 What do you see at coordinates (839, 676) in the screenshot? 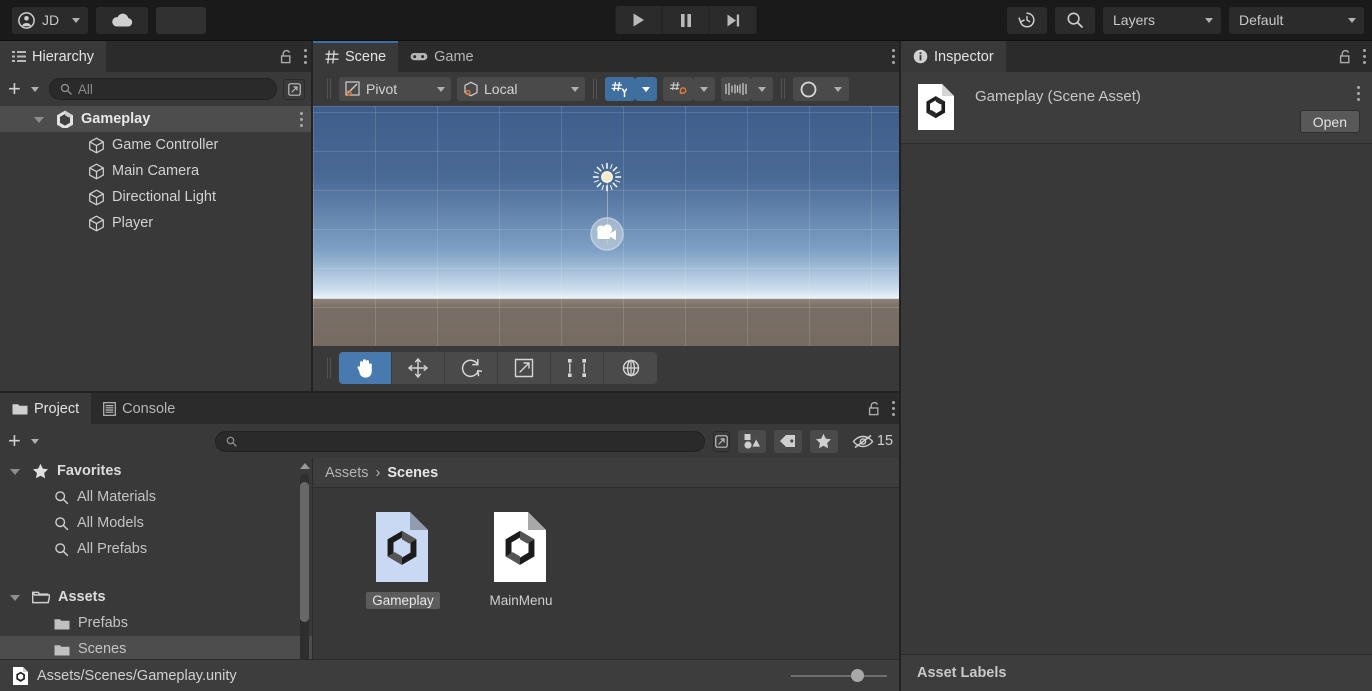
I see `asset-zoom-slider` at bounding box center [839, 676].